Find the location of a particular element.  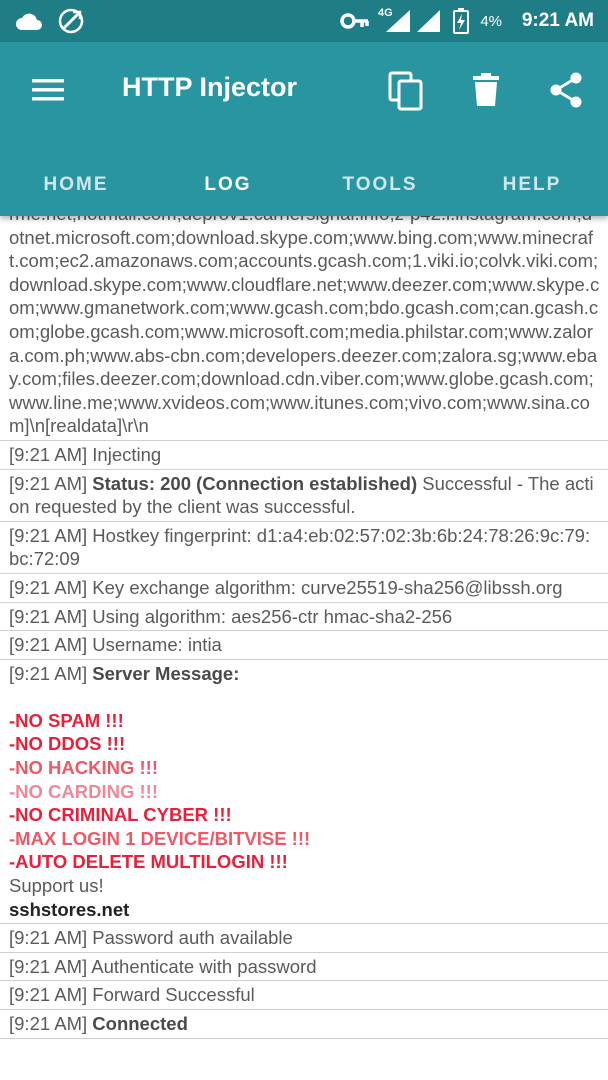

battery-percent: 4% is located at coordinates (491, 21).